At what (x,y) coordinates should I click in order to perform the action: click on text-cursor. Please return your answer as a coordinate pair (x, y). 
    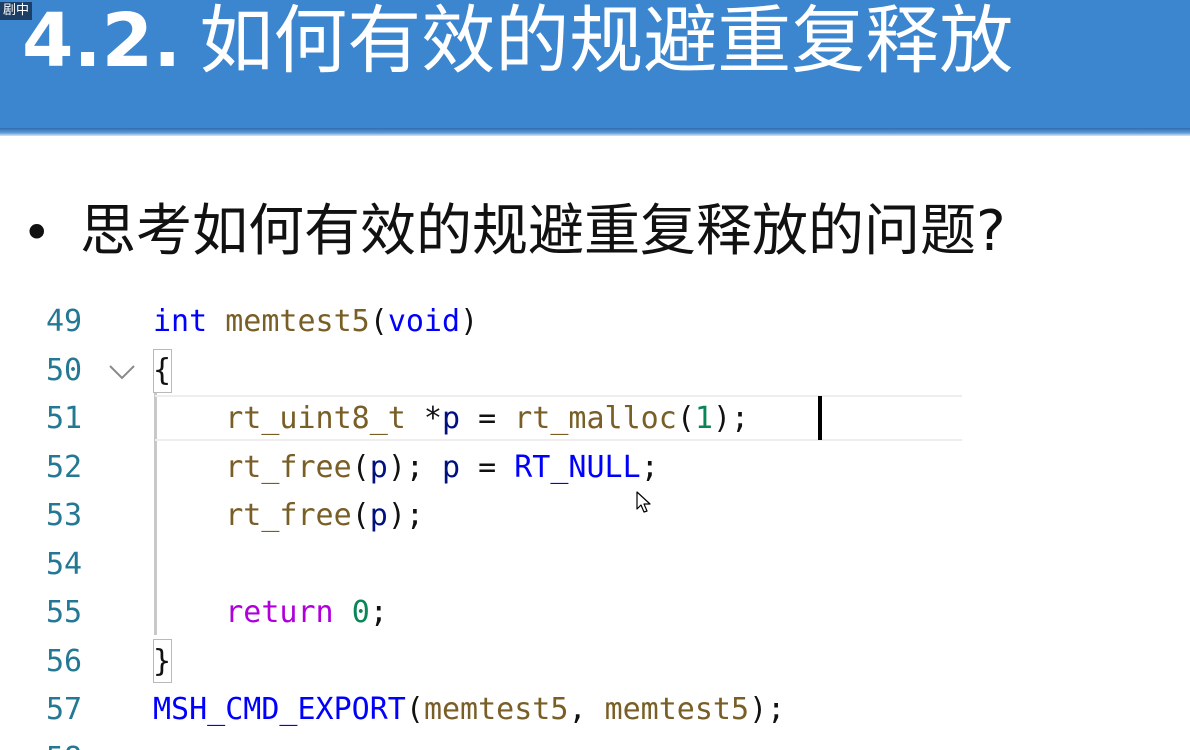
    Looking at the image, I should click on (820, 418).